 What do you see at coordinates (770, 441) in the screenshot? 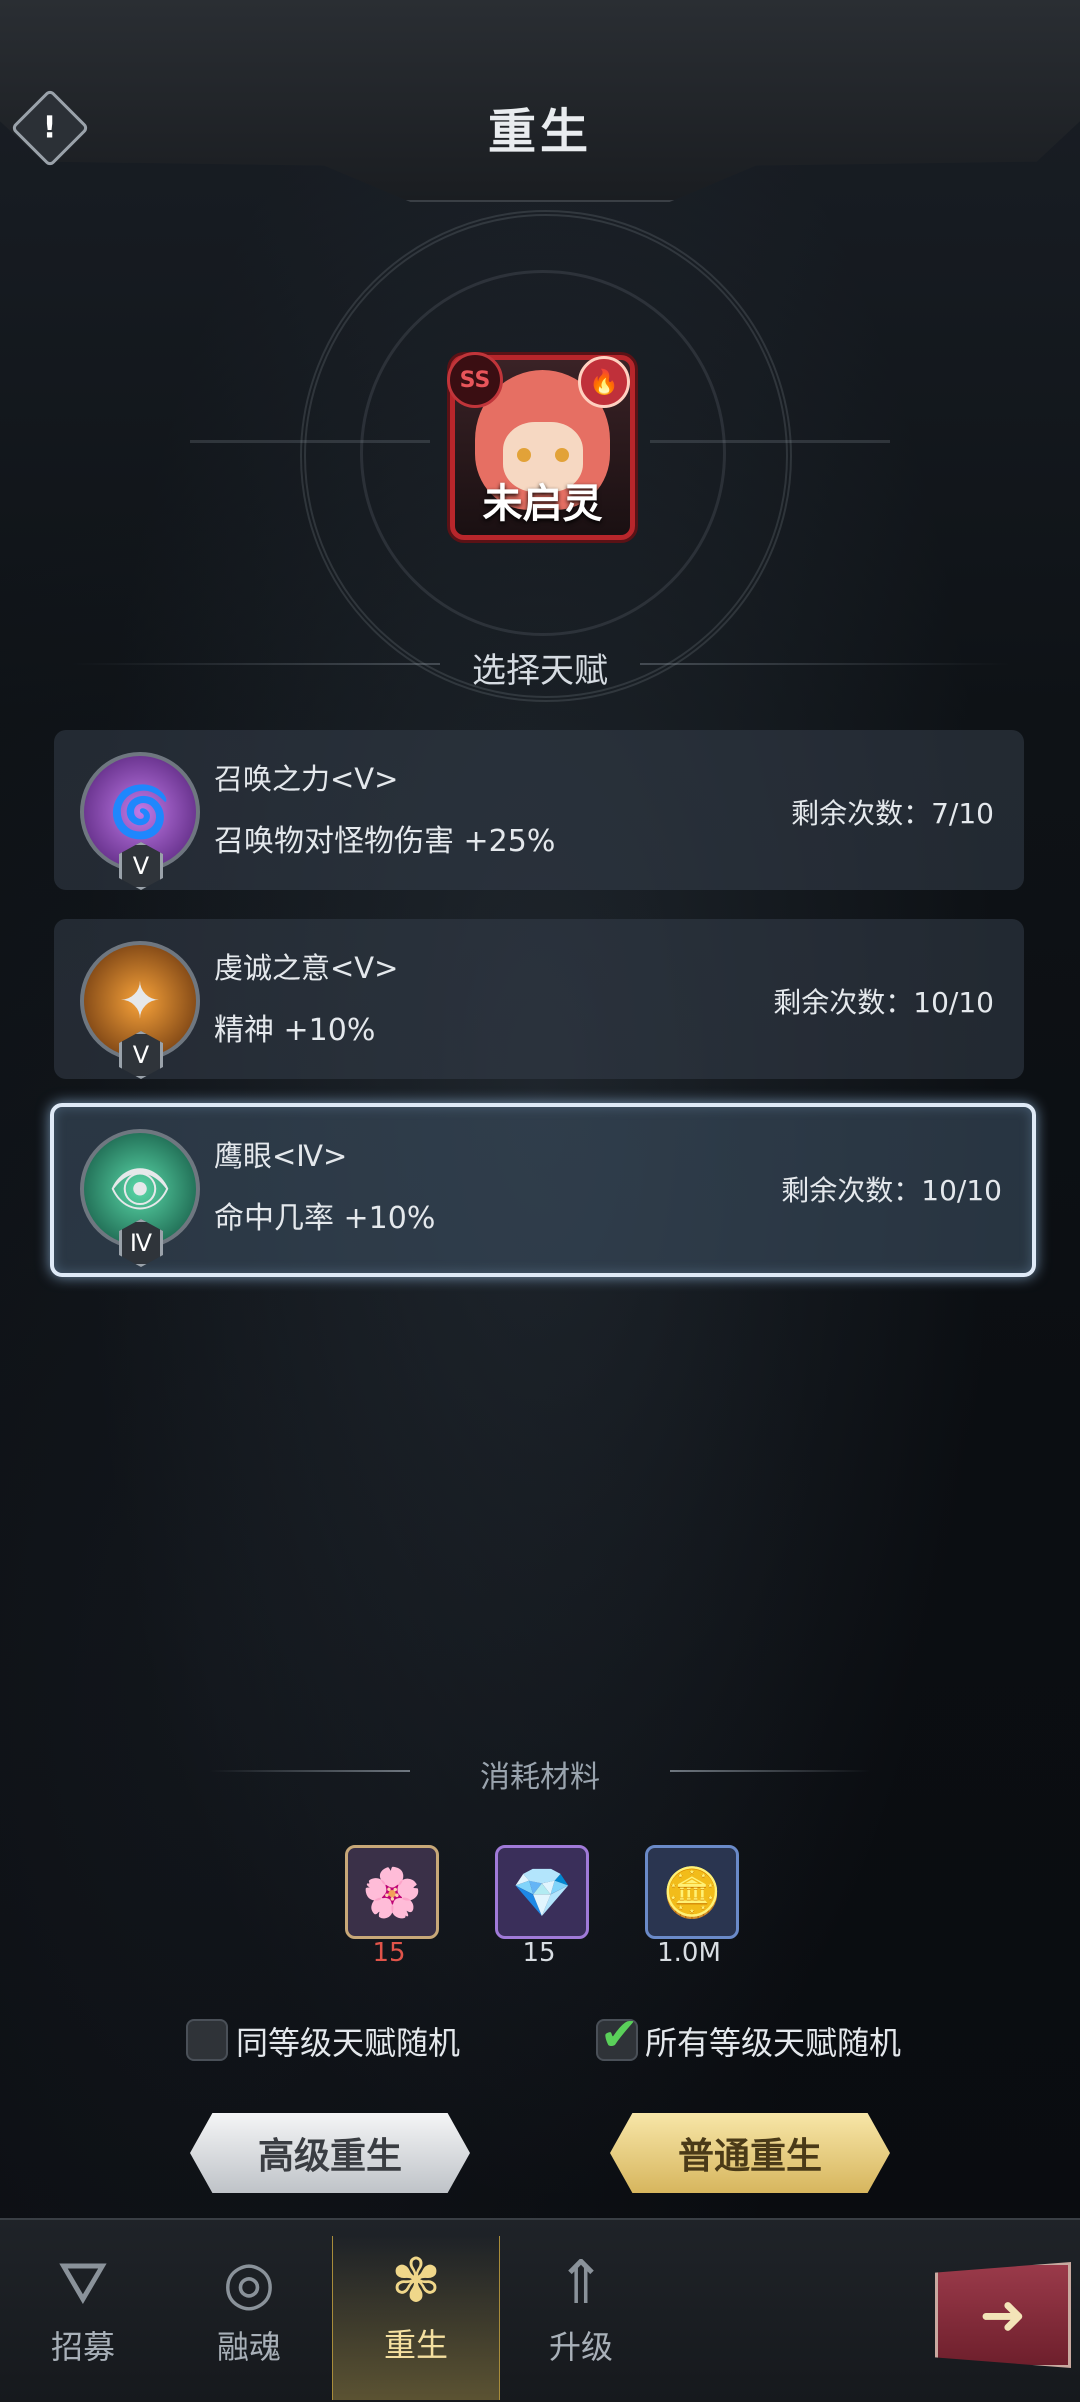
I see `ornament-right` at bounding box center [770, 441].